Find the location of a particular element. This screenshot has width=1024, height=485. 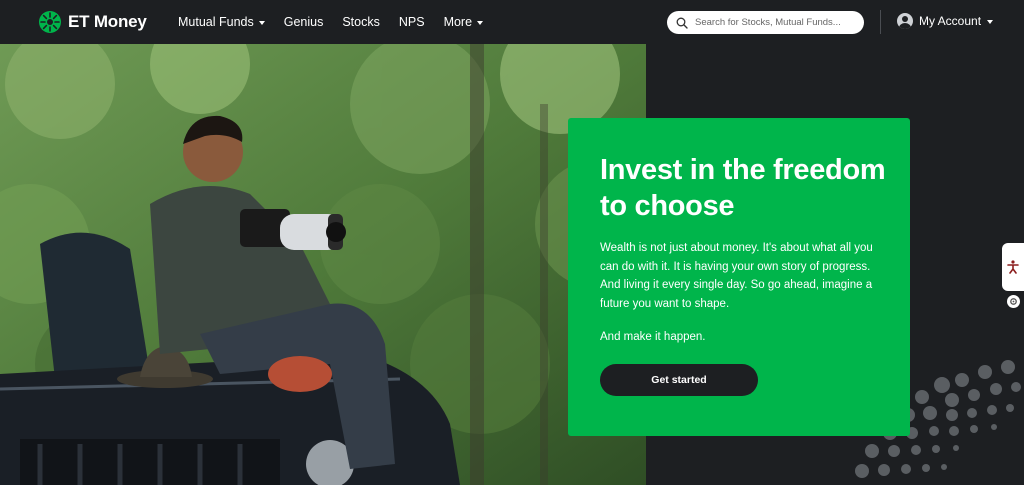

accessibility-widget is located at coordinates (1013, 267).